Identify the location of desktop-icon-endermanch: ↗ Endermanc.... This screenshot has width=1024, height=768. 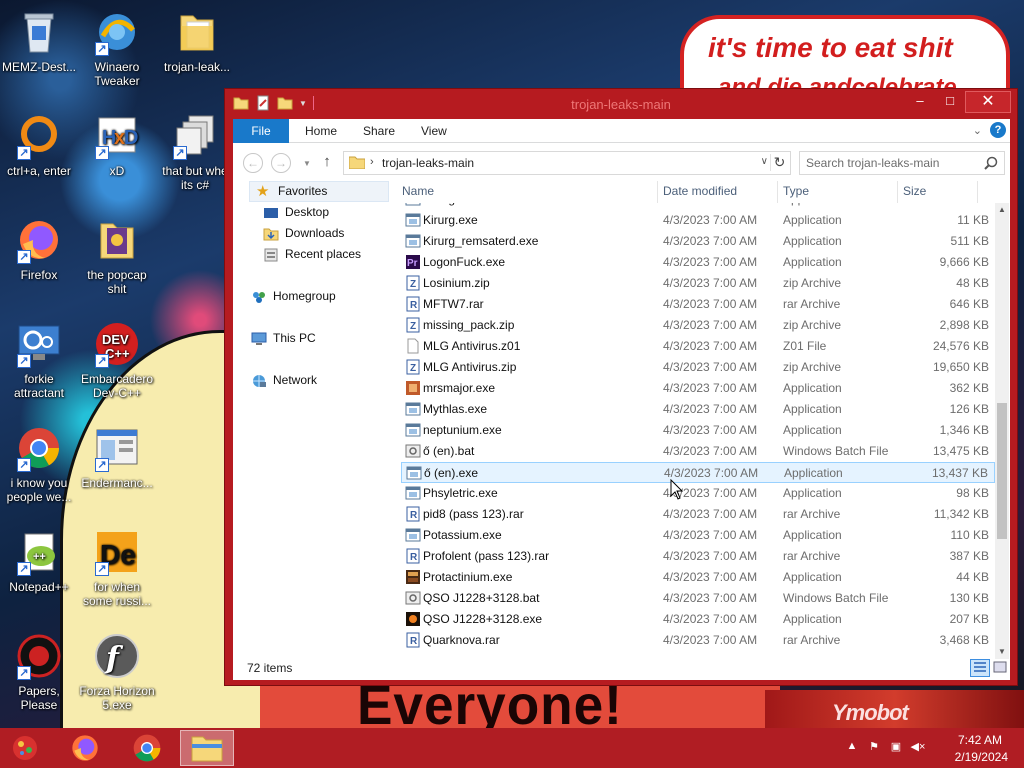
(117, 457).